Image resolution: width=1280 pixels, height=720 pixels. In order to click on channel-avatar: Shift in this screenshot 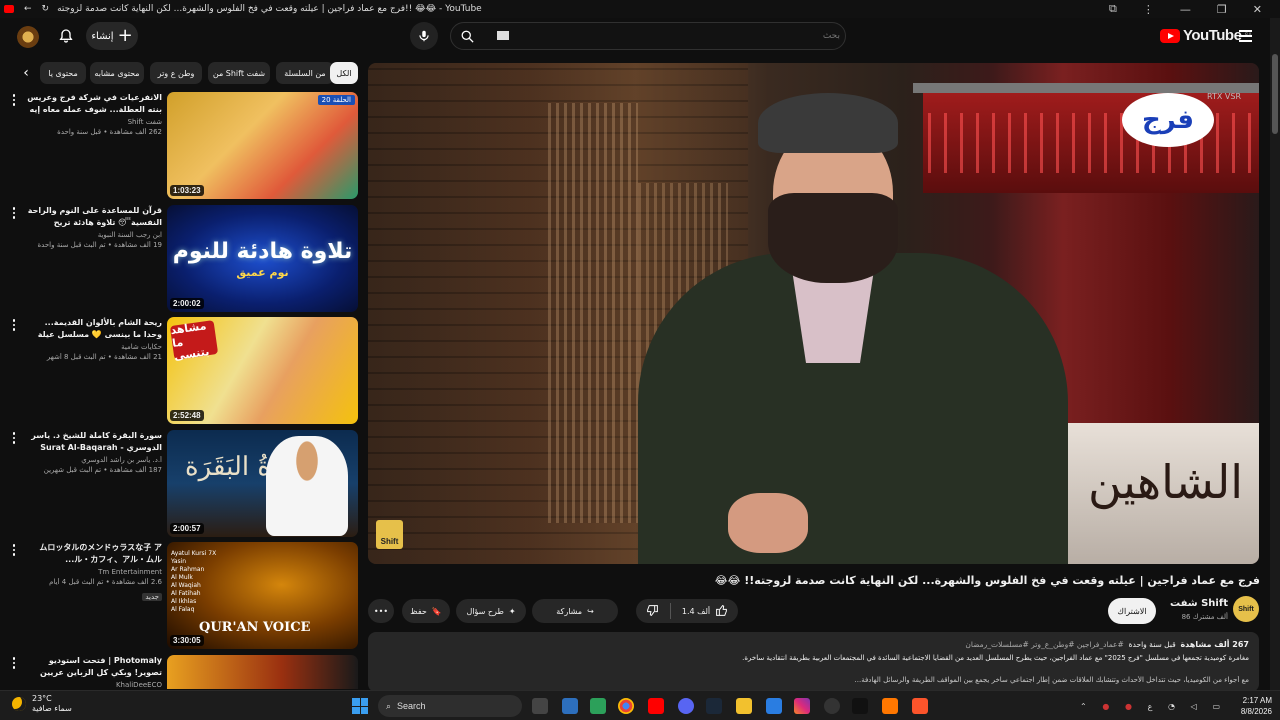, I will do `click(1246, 609)`.